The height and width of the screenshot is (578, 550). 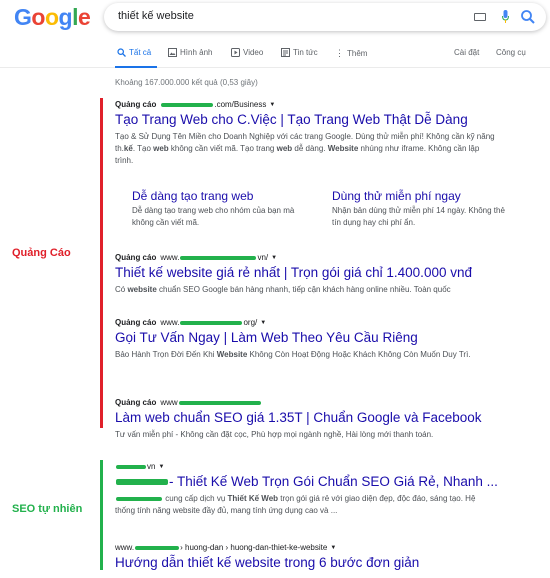 I want to click on image-icon, so click(x=172, y=52).